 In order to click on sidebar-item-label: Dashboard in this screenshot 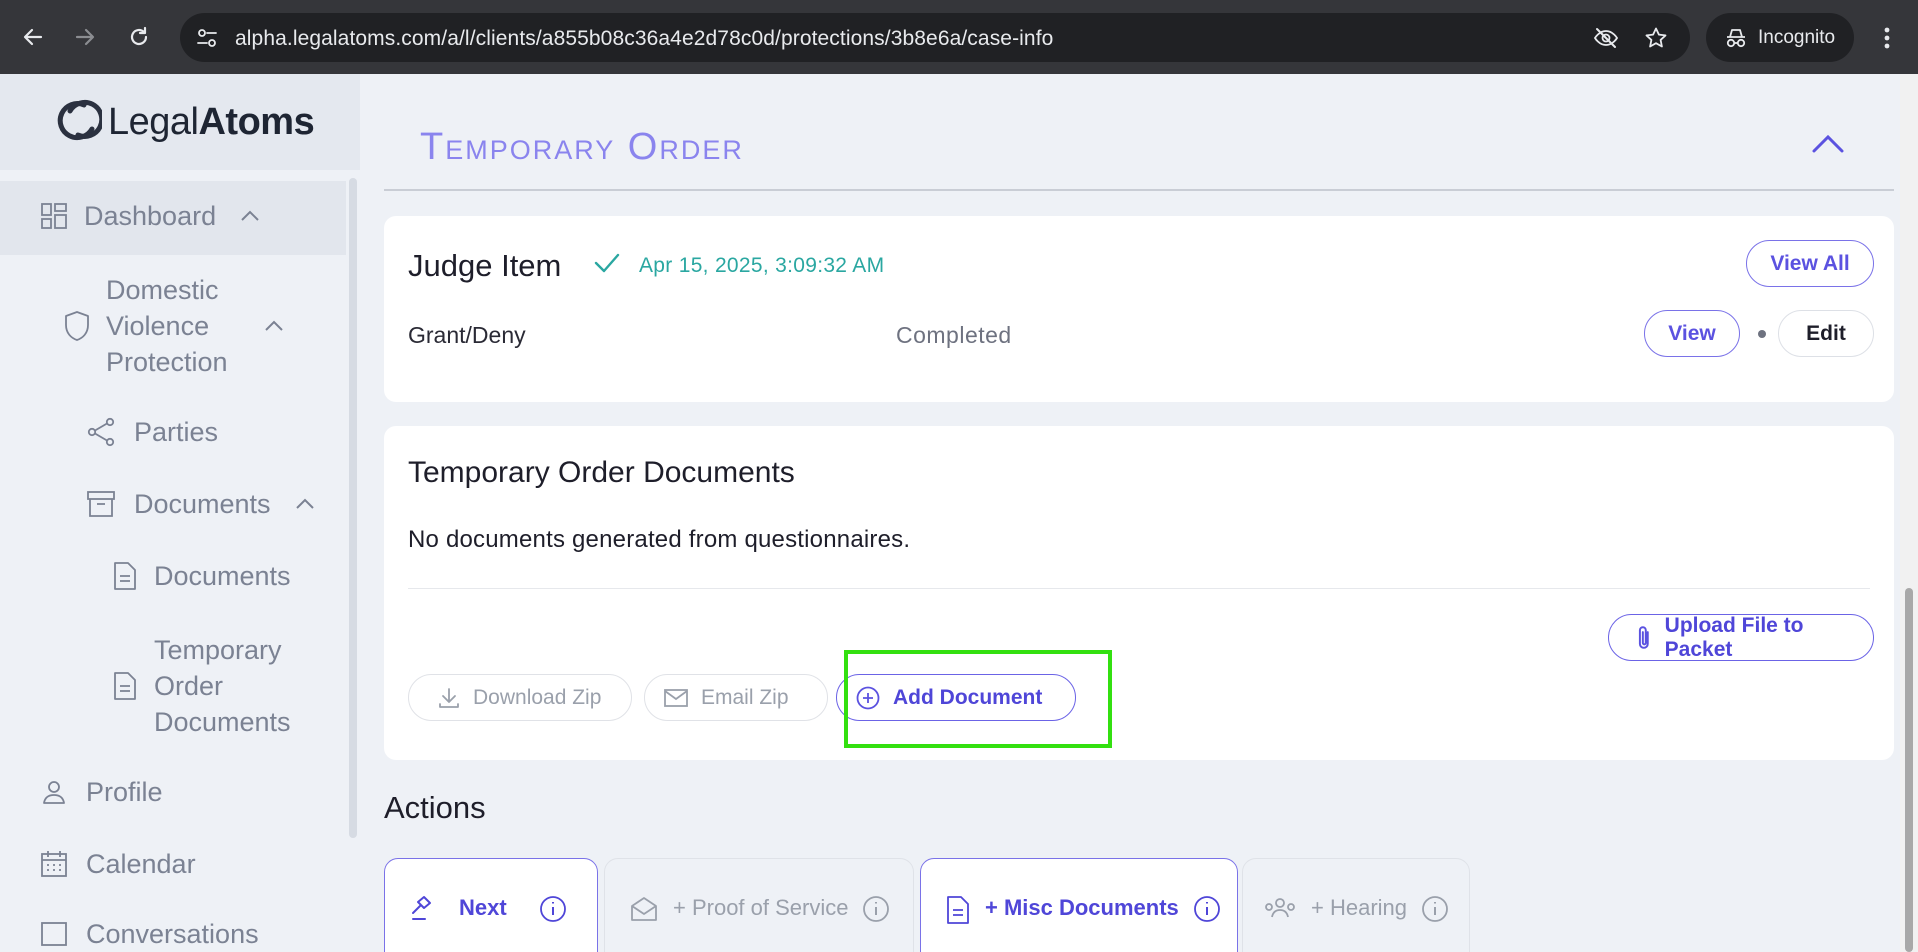, I will do `click(150, 216)`.